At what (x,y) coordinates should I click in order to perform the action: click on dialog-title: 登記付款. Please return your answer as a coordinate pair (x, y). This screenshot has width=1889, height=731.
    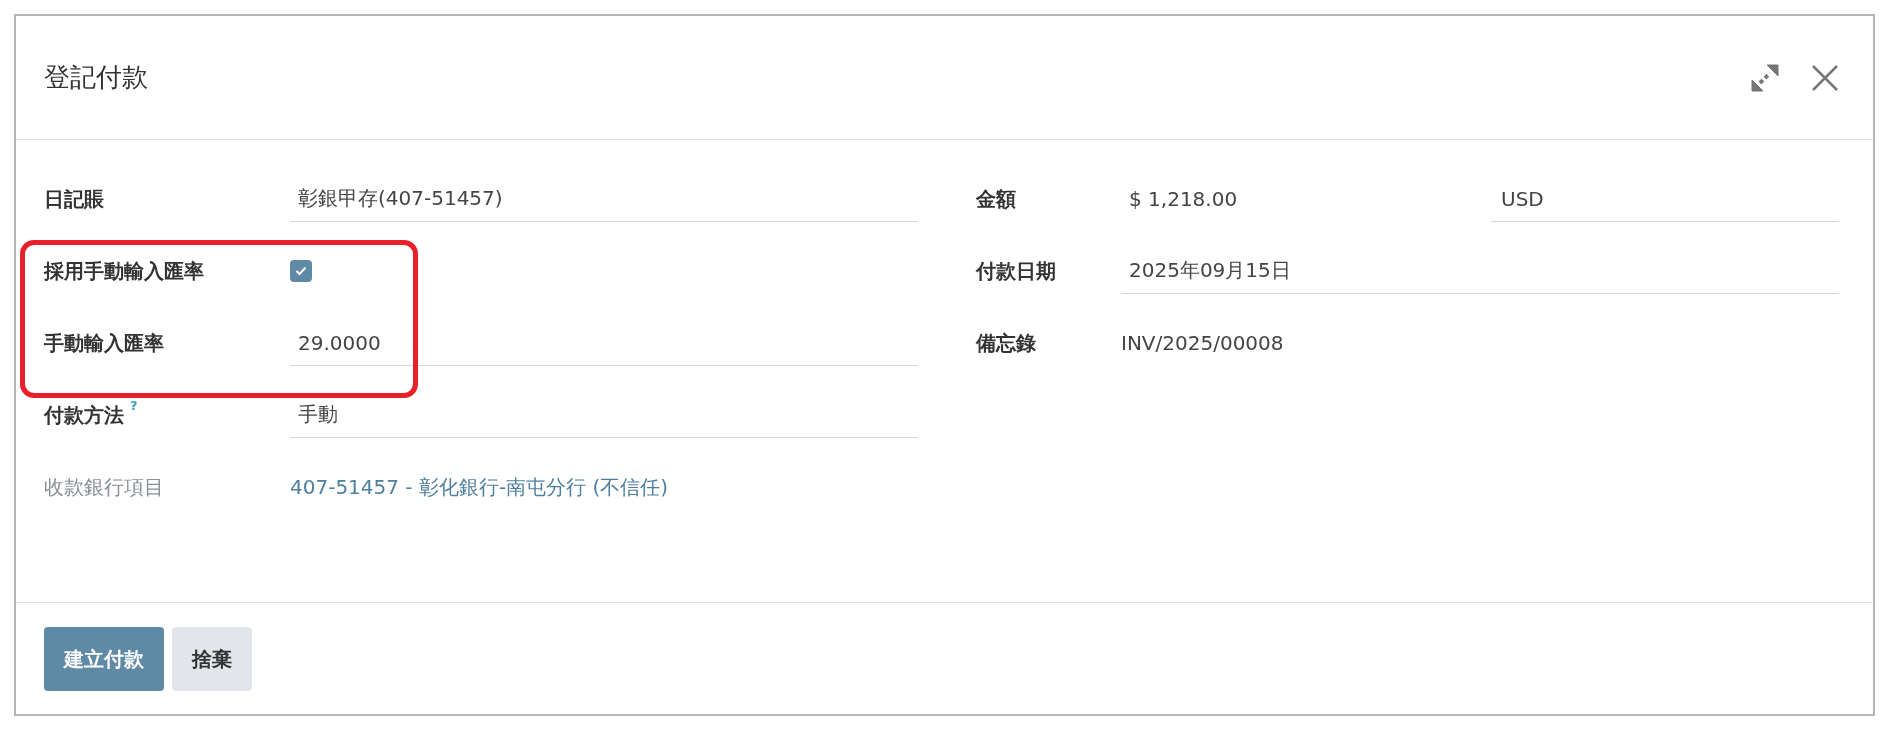
    Looking at the image, I should click on (96, 77).